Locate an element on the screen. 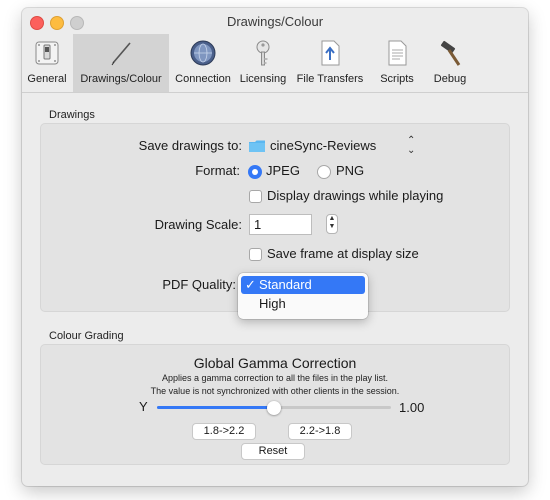 The width and height of the screenshot is (550, 500). check-mark-icon: ✓ is located at coordinates (250, 284).